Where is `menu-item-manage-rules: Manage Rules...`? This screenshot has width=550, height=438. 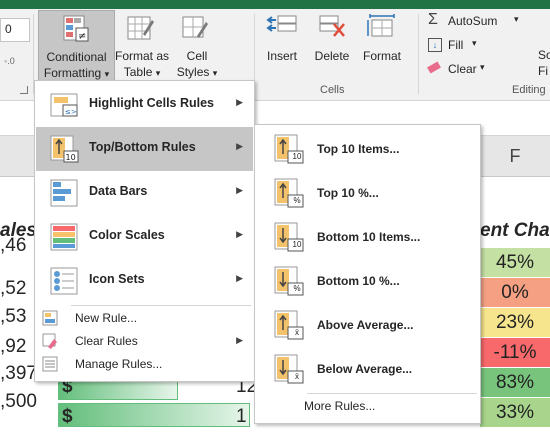 menu-item-manage-rules: Manage Rules... is located at coordinates (144, 364).